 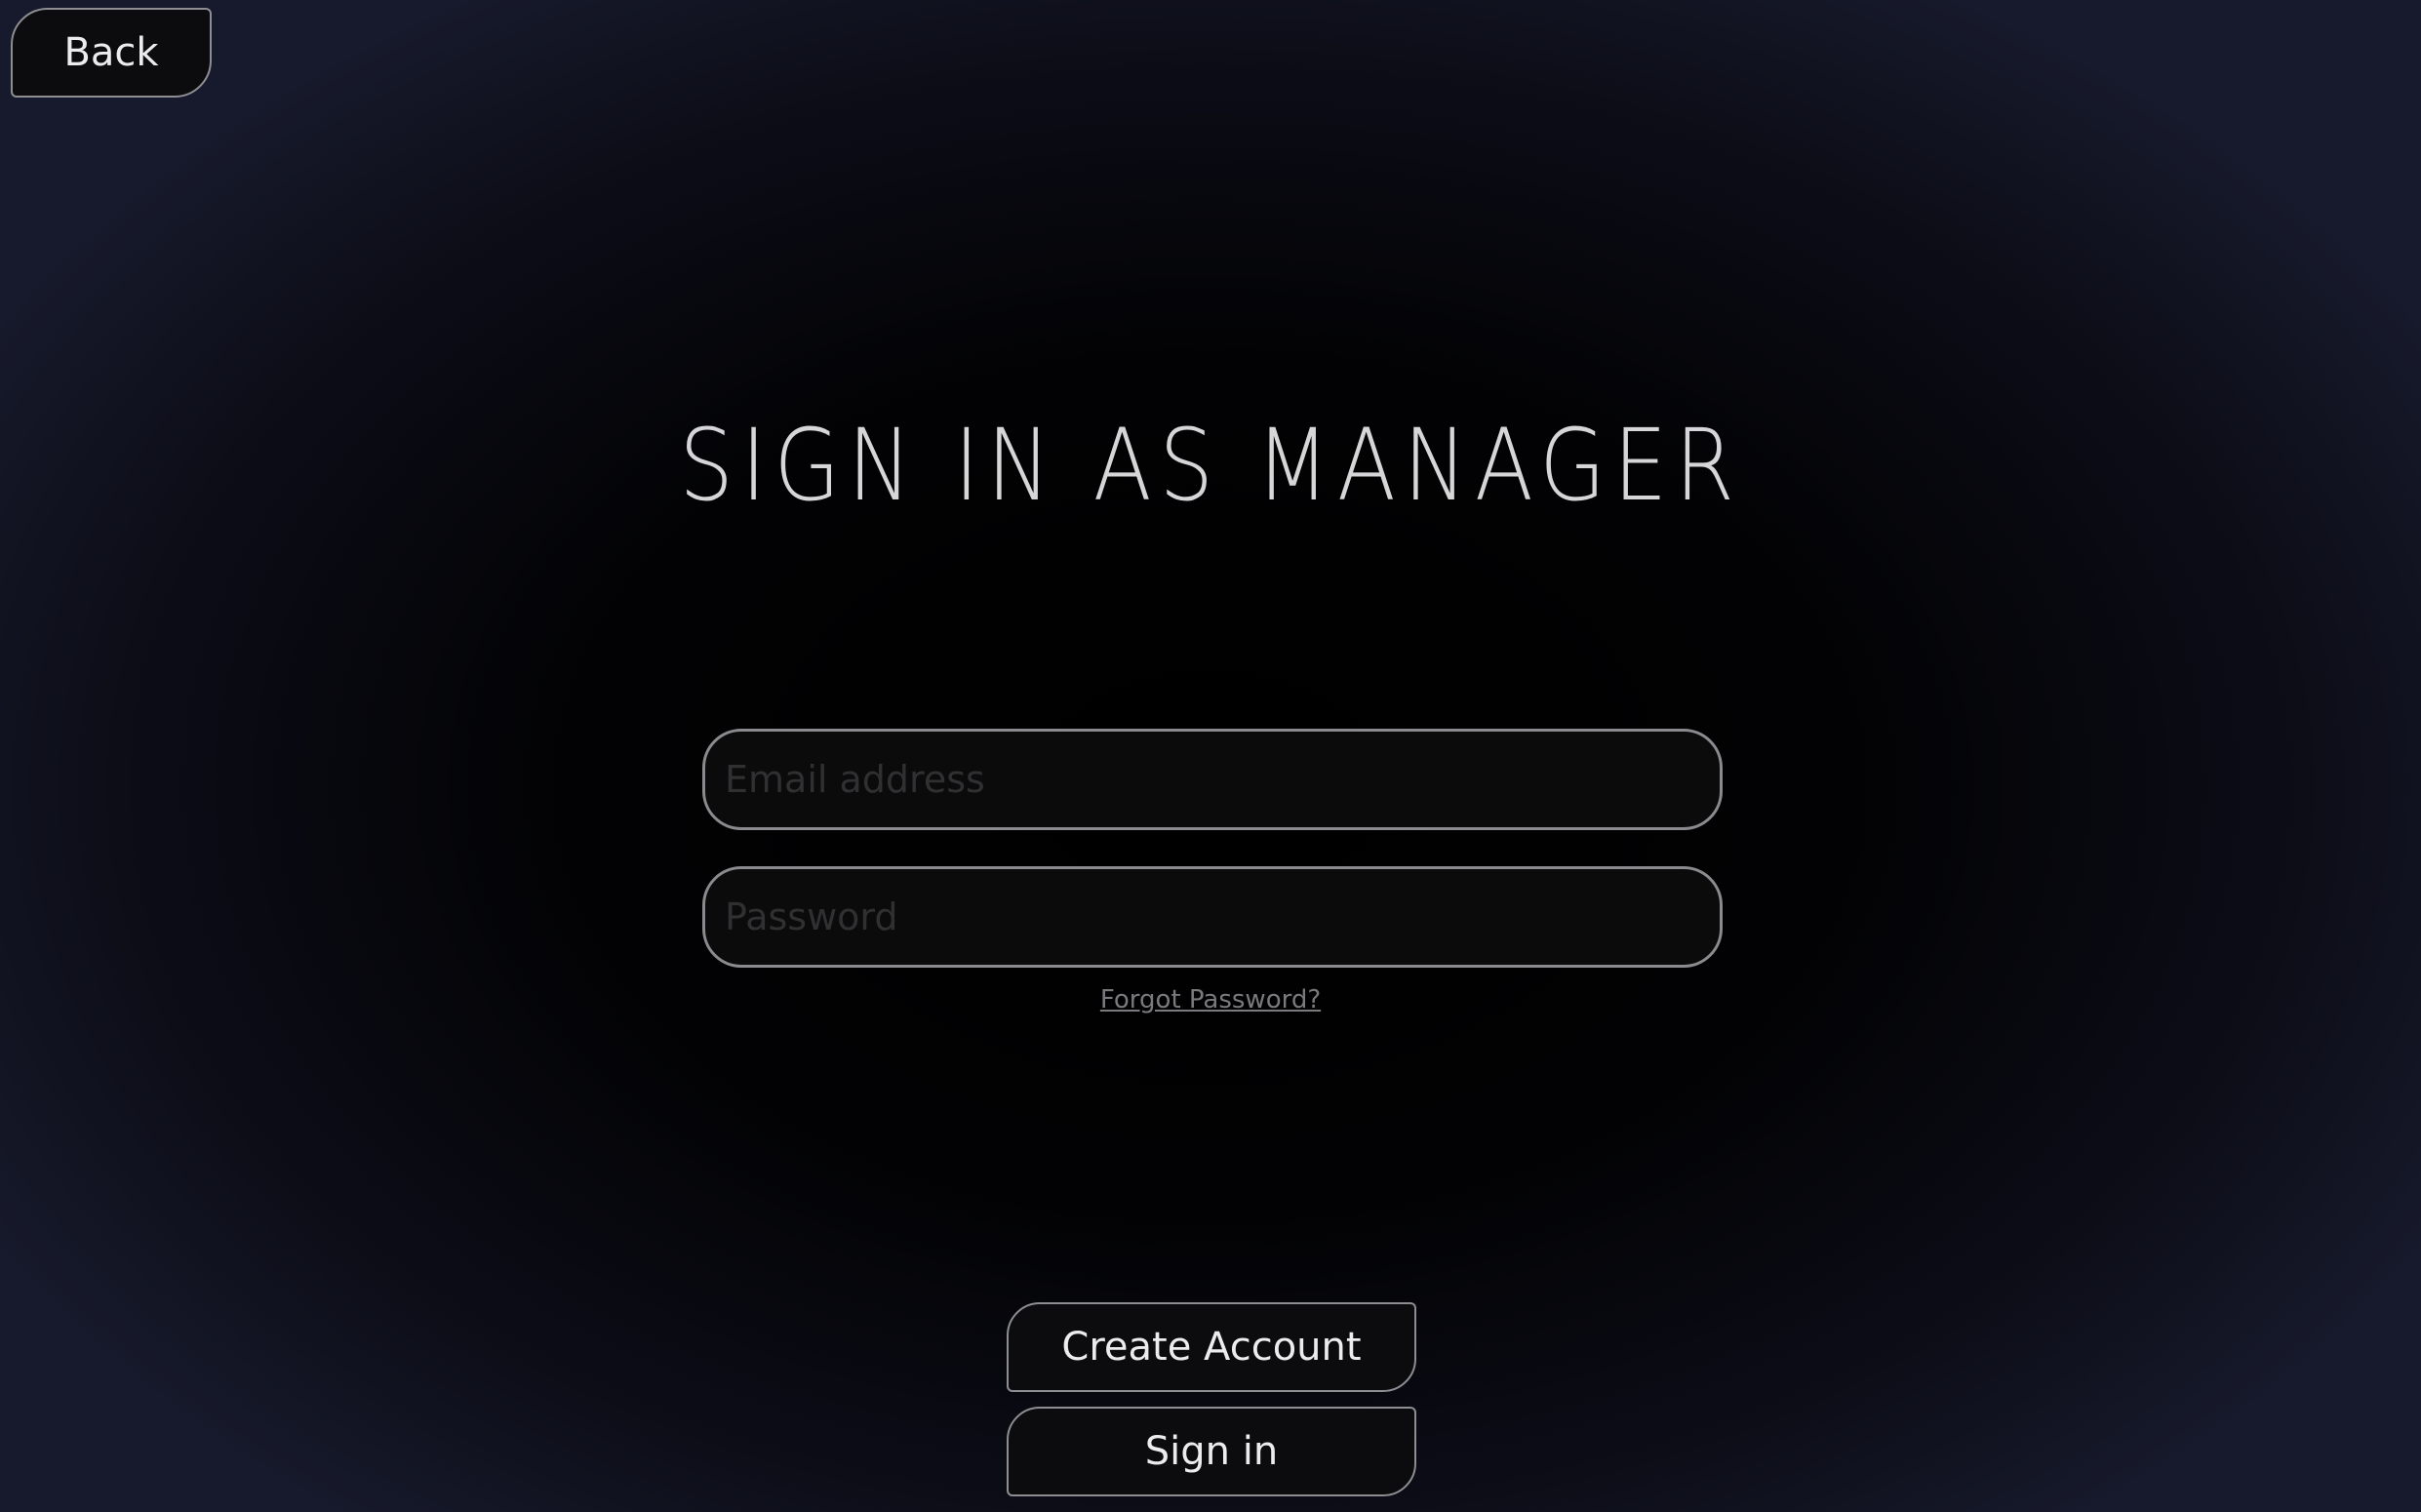 What do you see at coordinates (1221, 917) in the screenshot?
I see `password-input` at bounding box center [1221, 917].